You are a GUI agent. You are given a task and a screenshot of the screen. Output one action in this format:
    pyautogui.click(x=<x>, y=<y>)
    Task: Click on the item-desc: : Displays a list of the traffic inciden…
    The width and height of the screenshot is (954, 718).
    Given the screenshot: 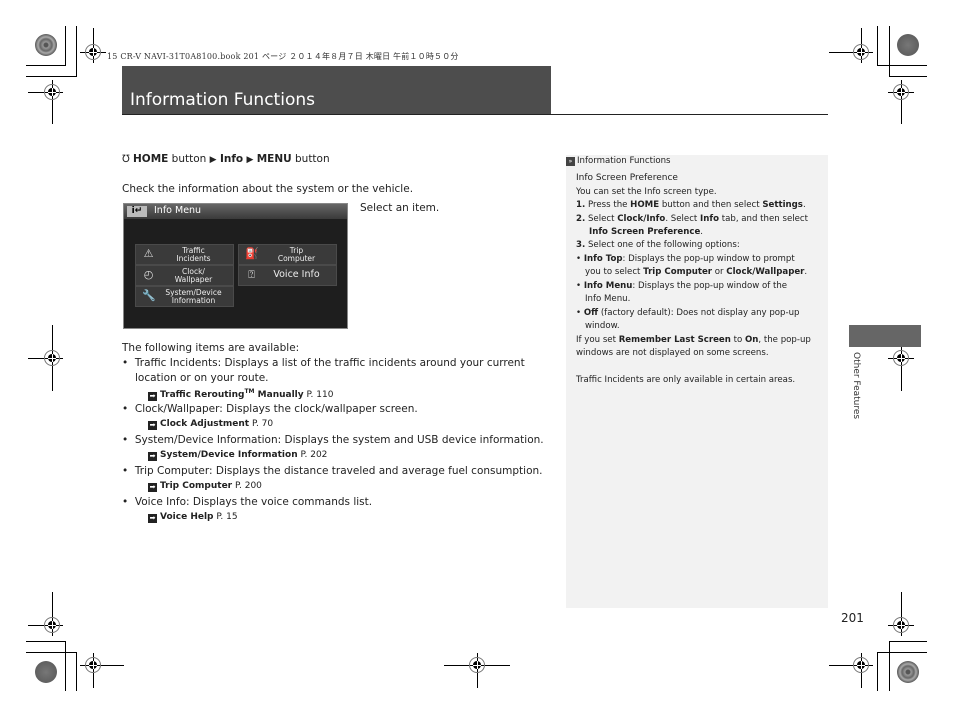 What is the action you would take?
    pyautogui.click(x=371, y=363)
    